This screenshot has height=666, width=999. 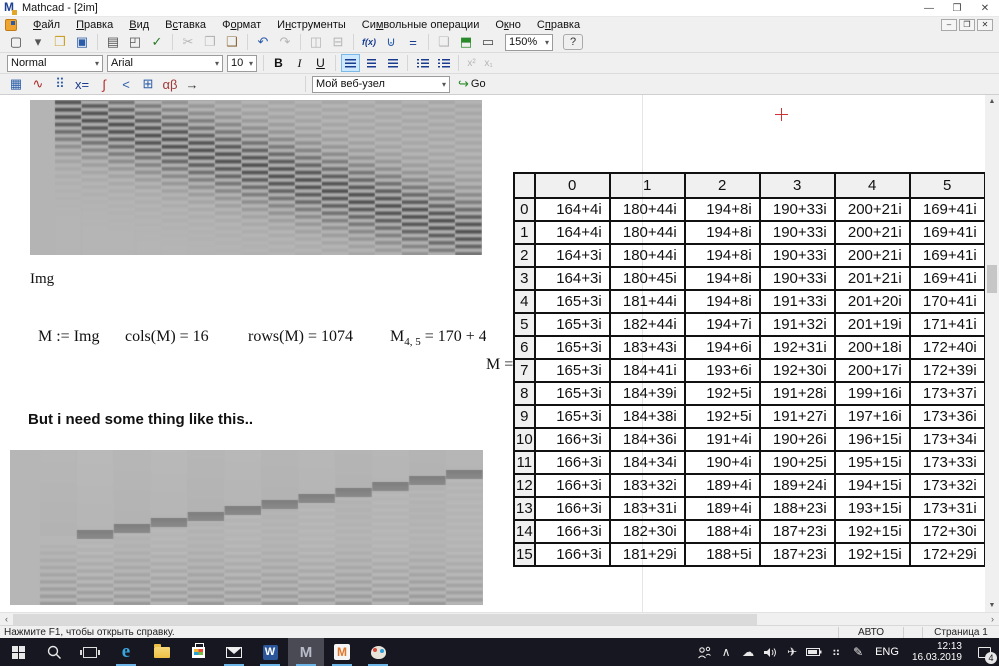 I want to click on volume-button, so click(x=770, y=652).